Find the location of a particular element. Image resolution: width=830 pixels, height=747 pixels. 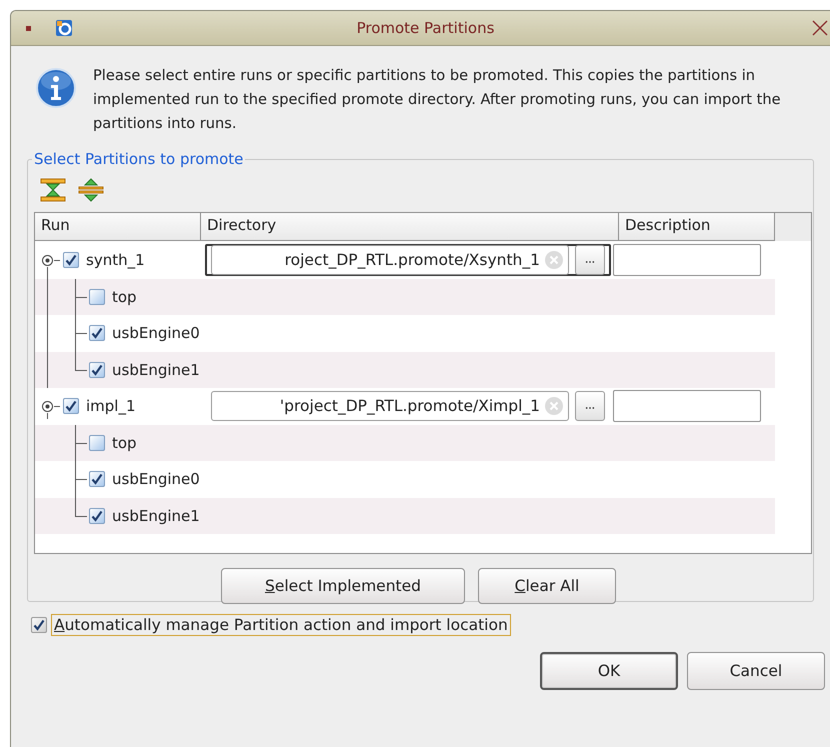

directory-field: 'project_DP_RTL.promote/Ximpl_1 is located at coordinates (390, 406).